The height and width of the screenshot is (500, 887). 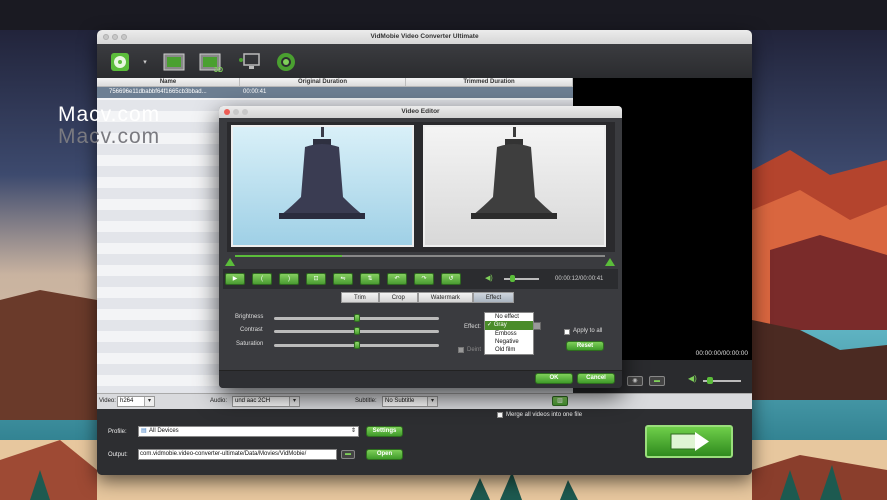 I want to click on dropdown-arrow-icon: ▾, so click(x=145, y=62).